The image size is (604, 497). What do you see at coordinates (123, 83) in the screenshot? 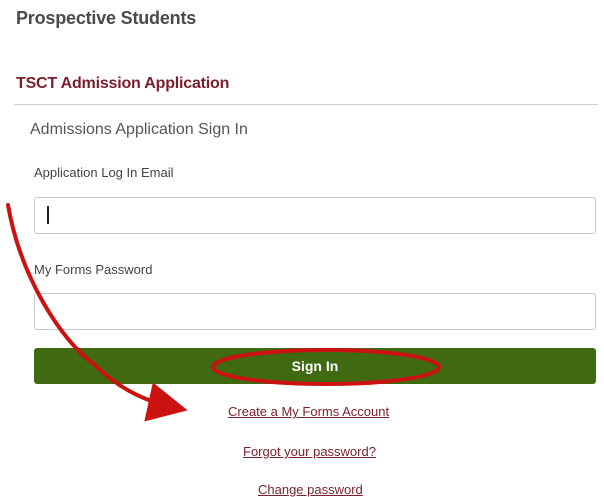
I see `application-title: TSCT Admission Application` at bounding box center [123, 83].